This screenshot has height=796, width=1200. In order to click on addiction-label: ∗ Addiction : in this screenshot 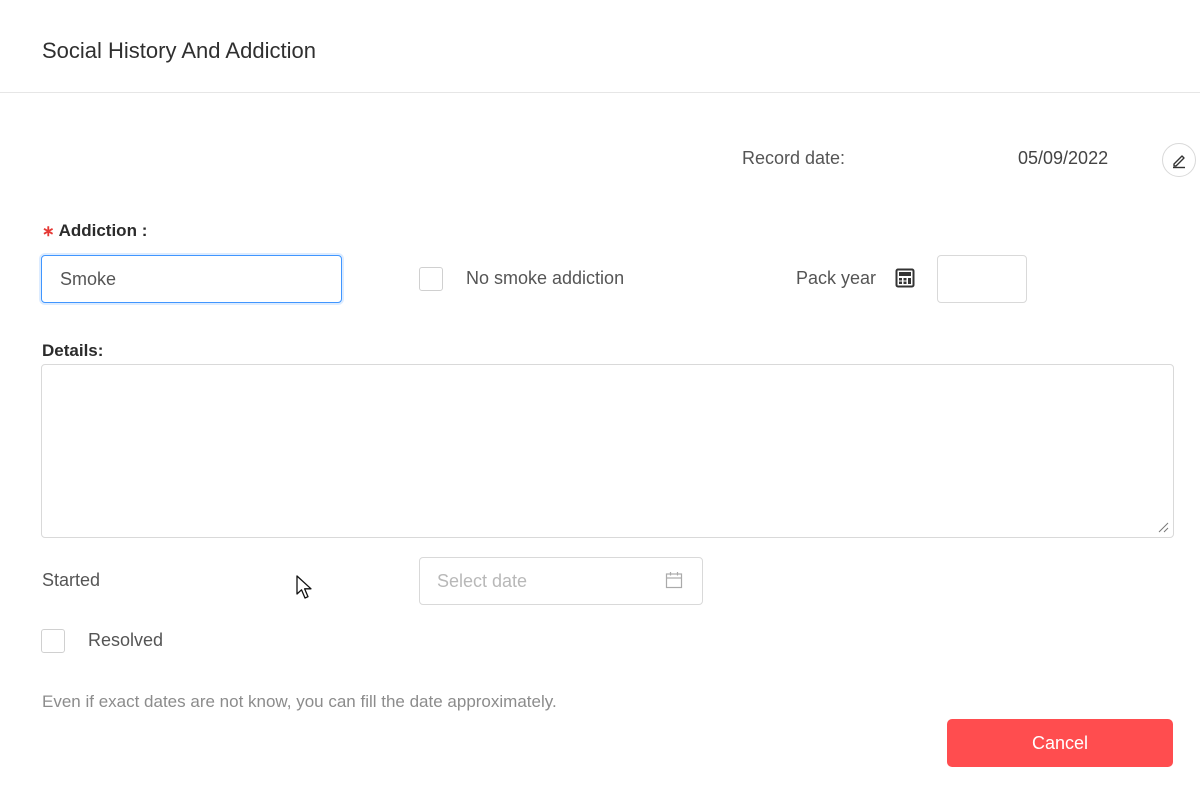, I will do `click(94, 231)`.